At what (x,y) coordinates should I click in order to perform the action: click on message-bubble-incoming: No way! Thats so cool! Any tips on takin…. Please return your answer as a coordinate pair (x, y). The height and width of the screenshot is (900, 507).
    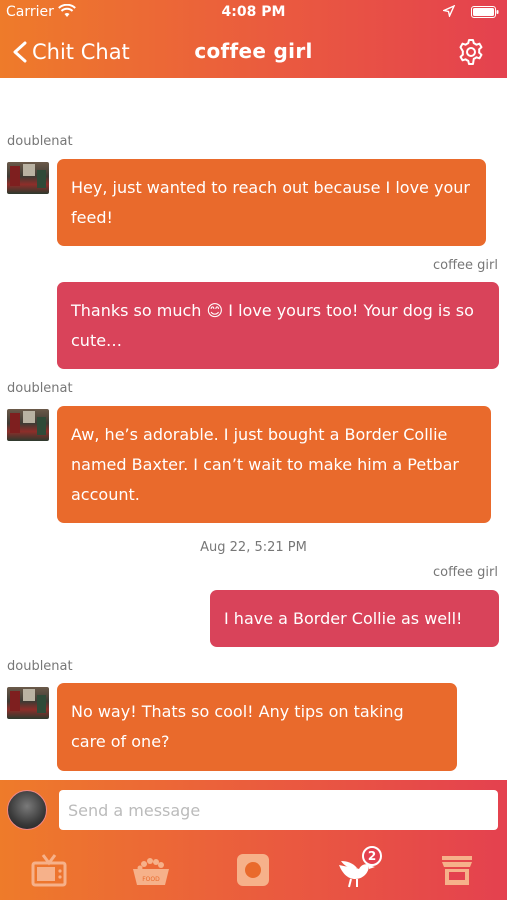
    Looking at the image, I should click on (257, 727).